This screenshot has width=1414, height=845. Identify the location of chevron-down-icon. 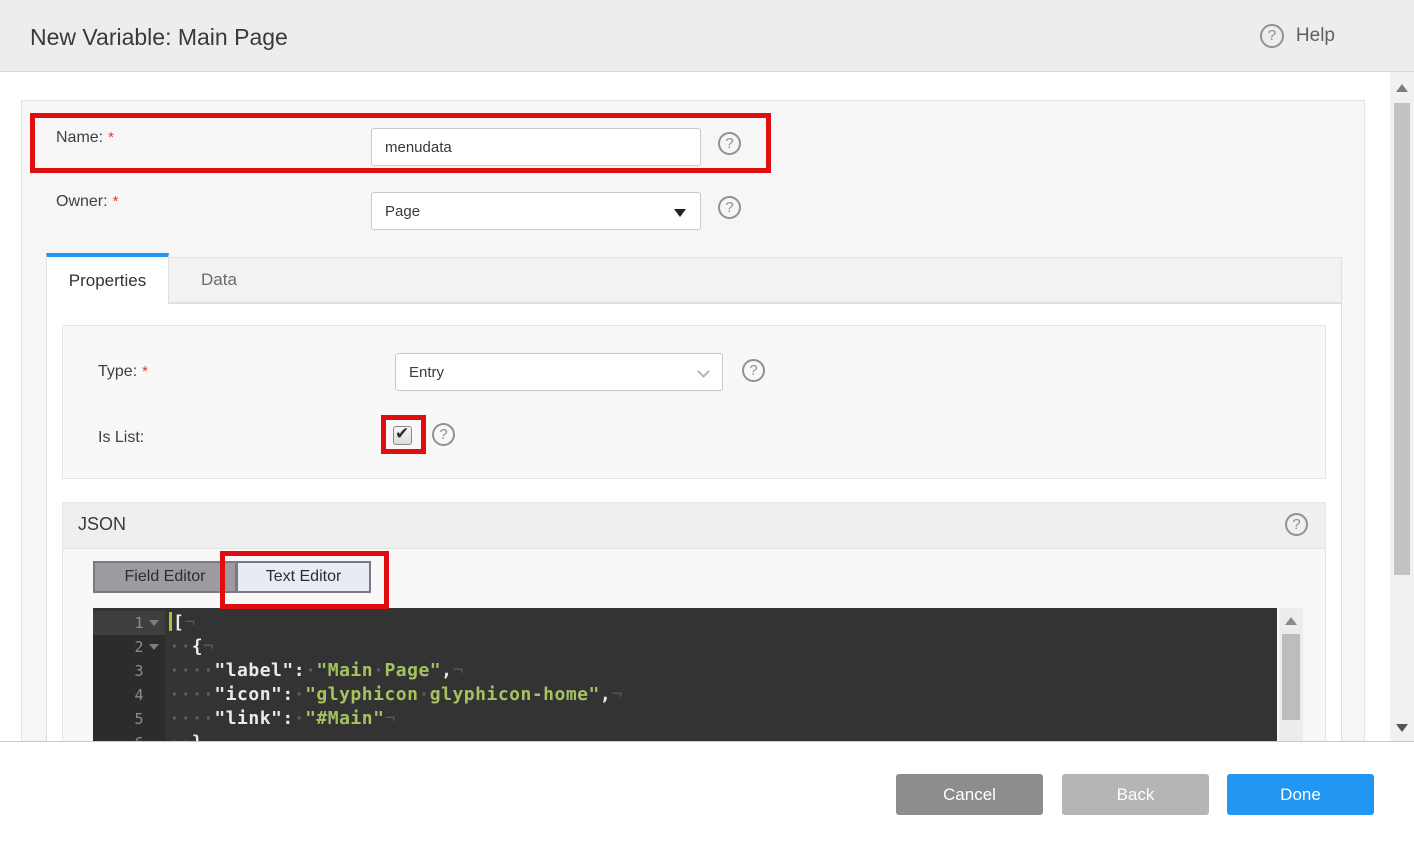
(703, 371).